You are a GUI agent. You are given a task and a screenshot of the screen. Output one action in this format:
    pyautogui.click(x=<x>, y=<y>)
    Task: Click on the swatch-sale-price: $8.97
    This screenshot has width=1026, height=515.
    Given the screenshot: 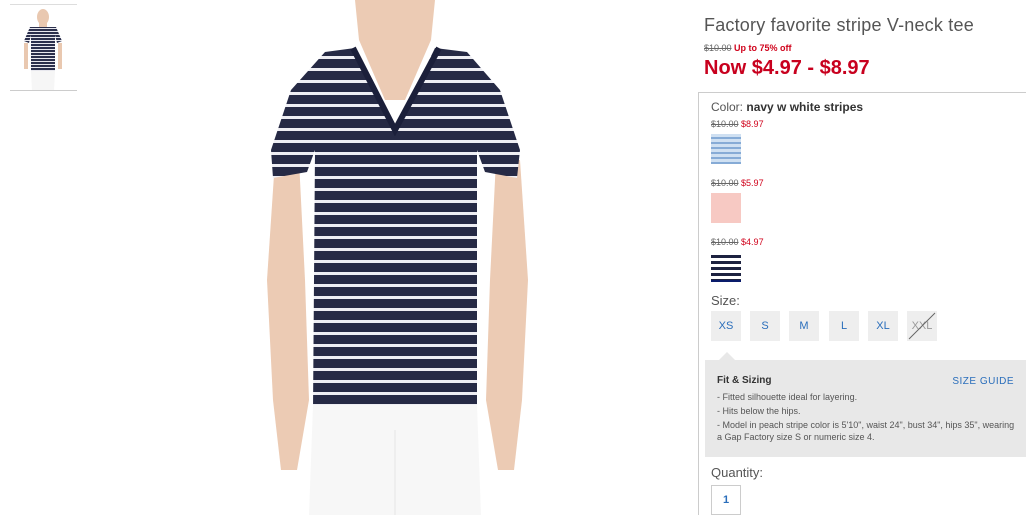 What is the action you would take?
    pyautogui.click(x=752, y=124)
    